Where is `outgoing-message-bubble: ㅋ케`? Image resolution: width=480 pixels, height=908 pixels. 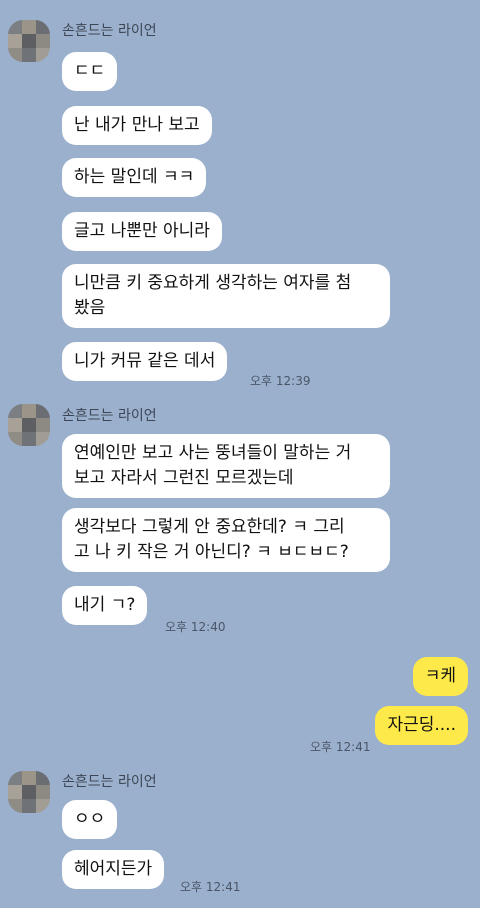 outgoing-message-bubble: ㅋ케 is located at coordinates (440, 676).